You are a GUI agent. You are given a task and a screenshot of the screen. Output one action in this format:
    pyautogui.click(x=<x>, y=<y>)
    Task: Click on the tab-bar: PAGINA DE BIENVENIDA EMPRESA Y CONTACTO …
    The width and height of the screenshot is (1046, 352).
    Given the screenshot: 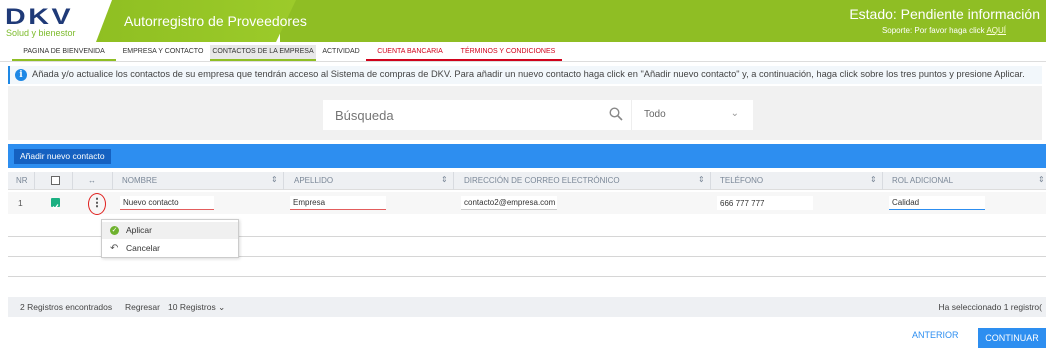 What is the action you would take?
    pyautogui.click(x=523, y=52)
    